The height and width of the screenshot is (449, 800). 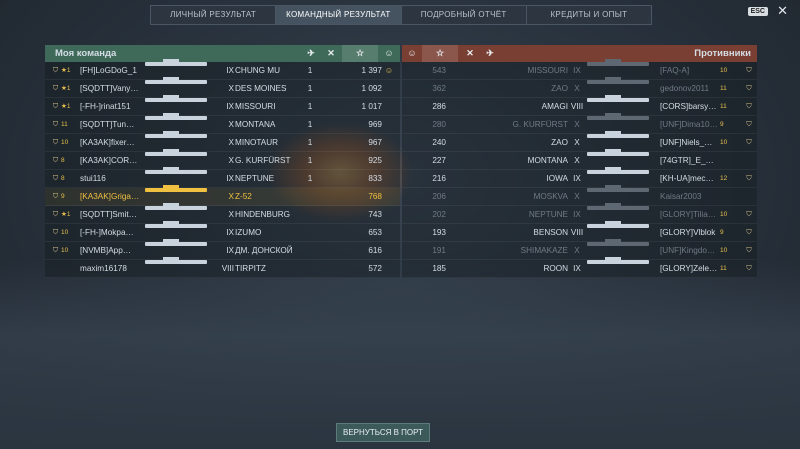 I want to click on base-xp: 280, so click(x=439, y=124).